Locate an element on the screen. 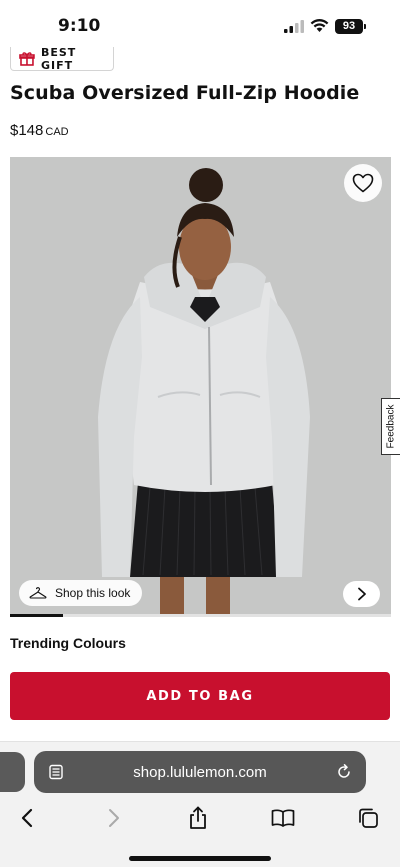  previous-tab is located at coordinates (12, 772).